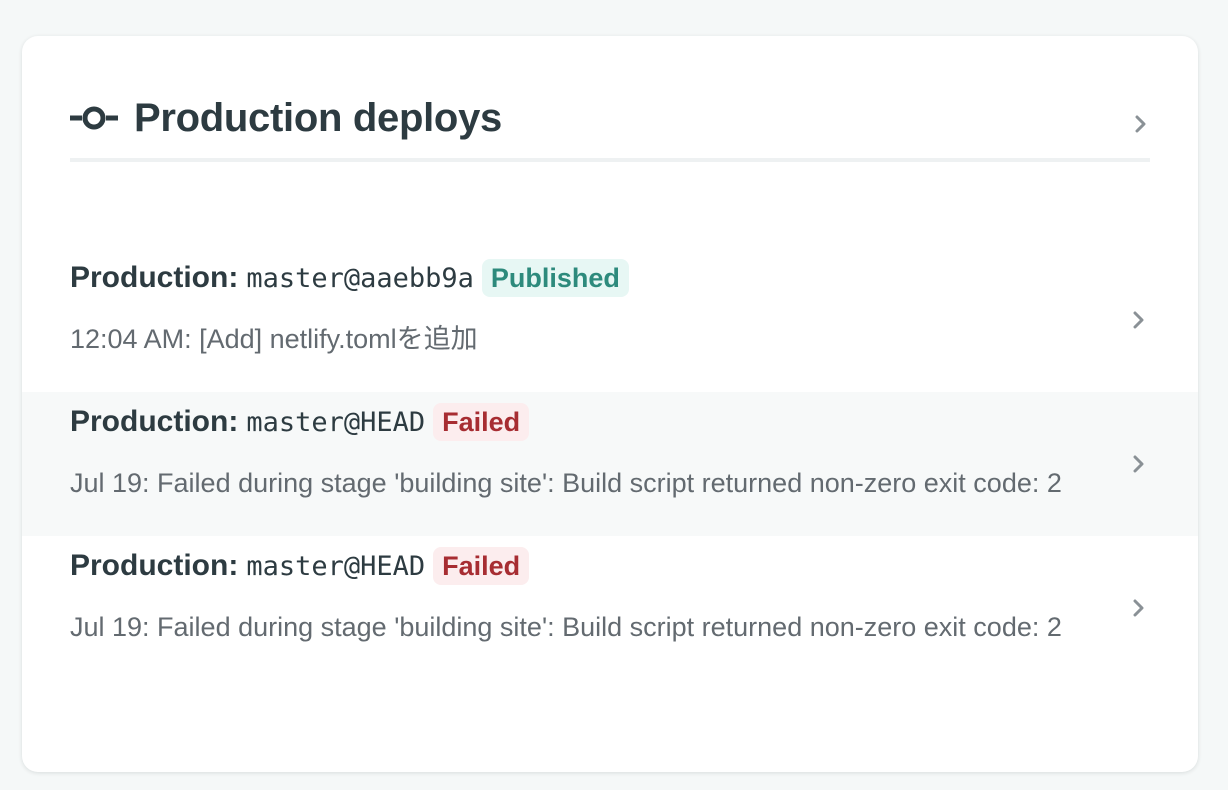 The height and width of the screenshot is (790, 1228). Describe the element at coordinates (360, 278) in the screenshot. I see `deploy-ref: master@aaebb9a` at that location.